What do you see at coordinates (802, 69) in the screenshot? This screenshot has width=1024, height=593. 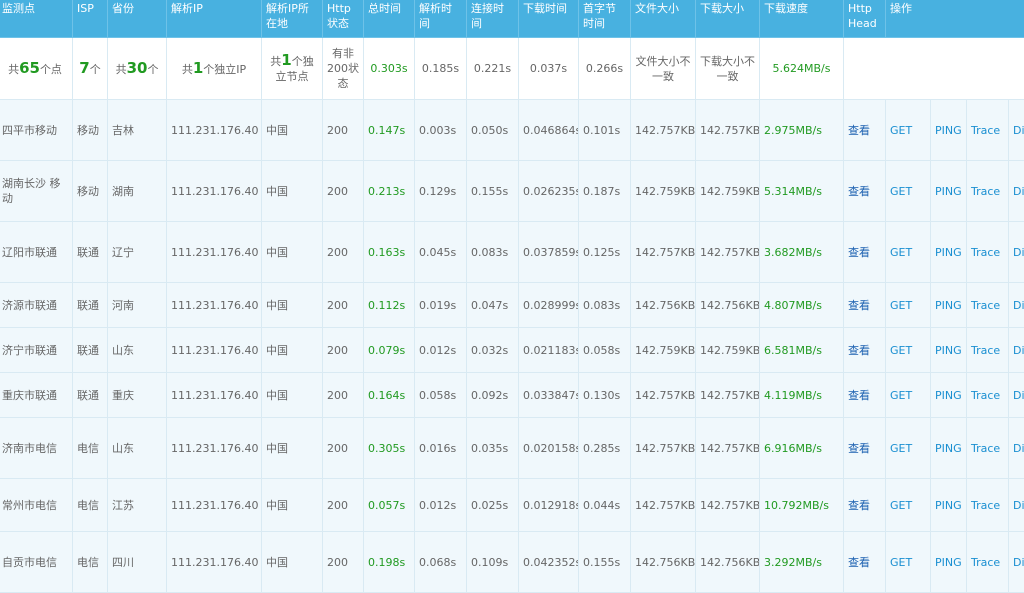 I see `summary-speed: 5.624MB/s` at bounding box center [802, 69].